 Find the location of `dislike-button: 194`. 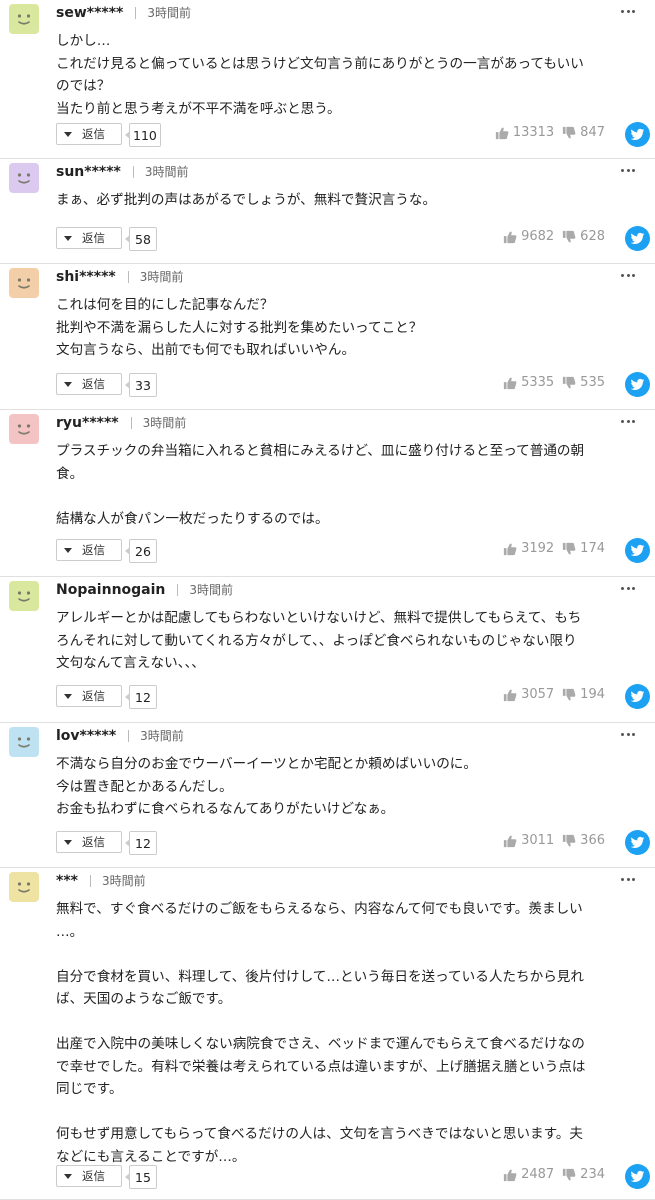

dislike-button: 194 is located at coordinates (583, 694).